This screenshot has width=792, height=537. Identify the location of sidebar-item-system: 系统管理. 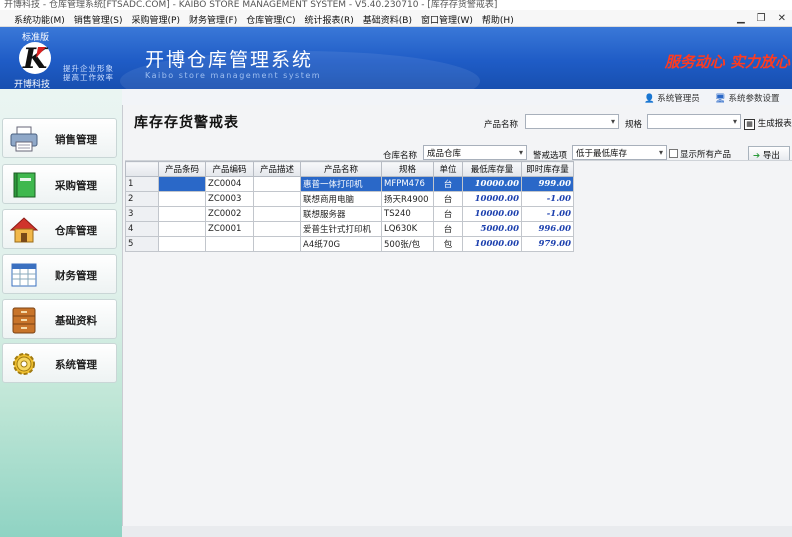
(59, 363).